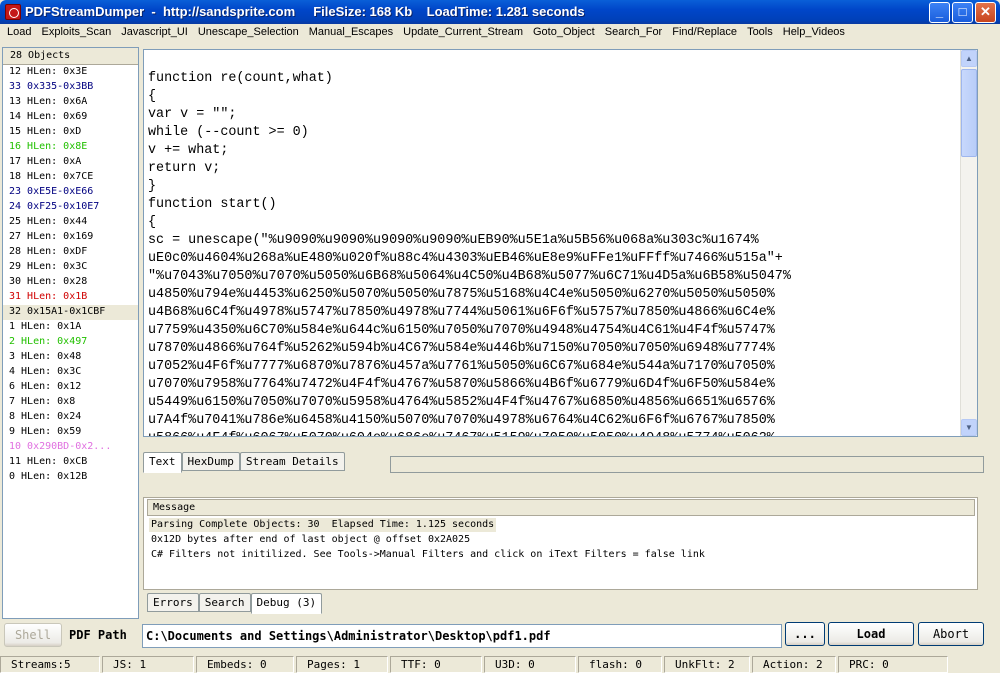  I want to click on object-list-item: 2 HLen: 0x497, so click(70, 342).